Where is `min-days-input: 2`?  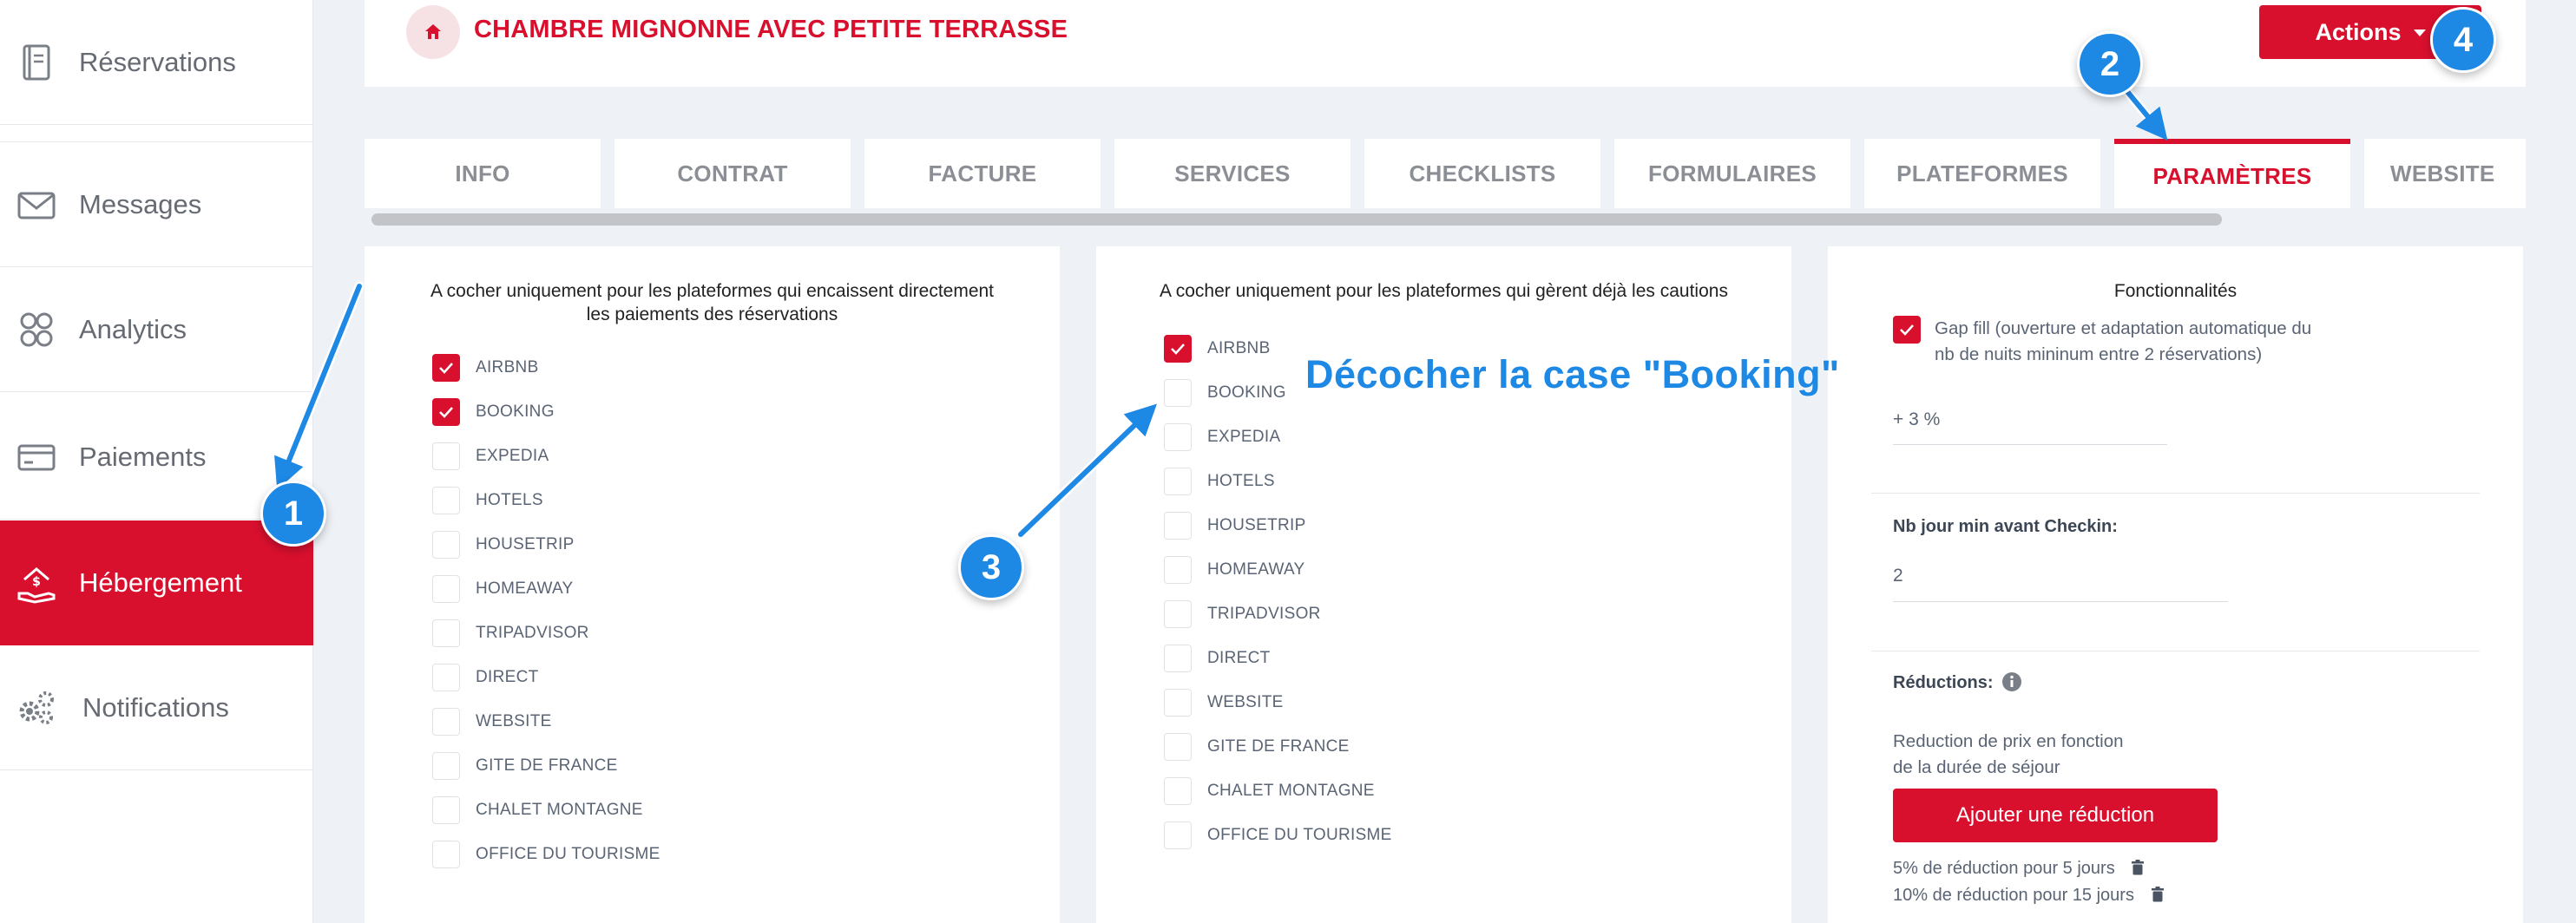 min-days-input: 2 is located at coordinates (1898, 576).